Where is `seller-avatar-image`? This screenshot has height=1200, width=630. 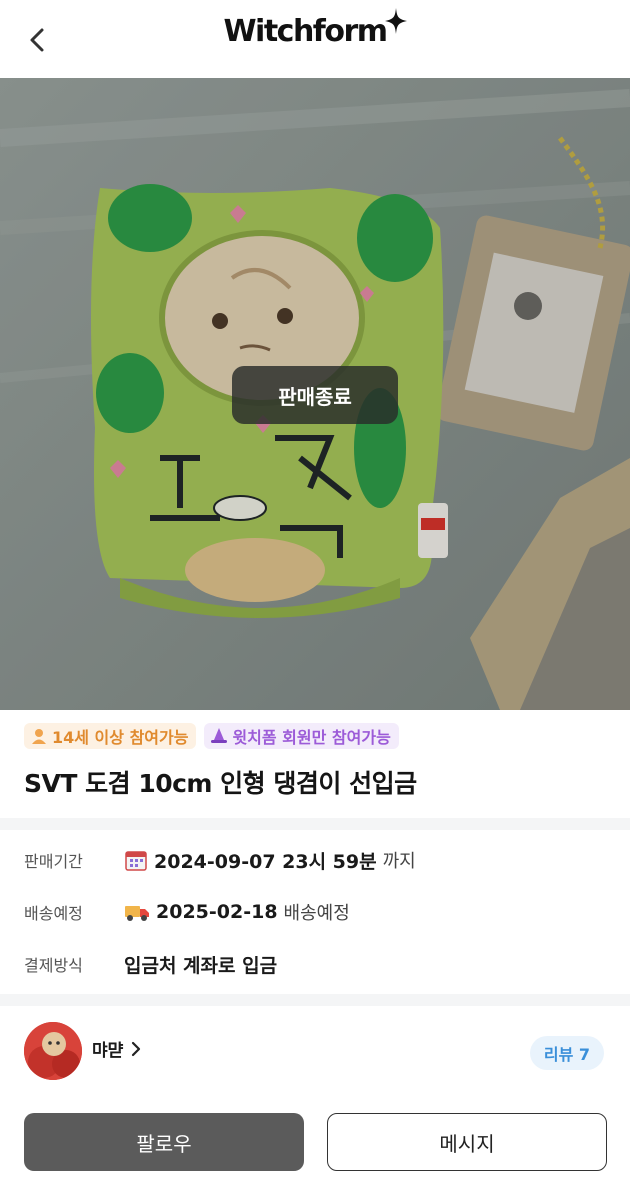
seller-avatar-image is located at coordinates (53, 1051).